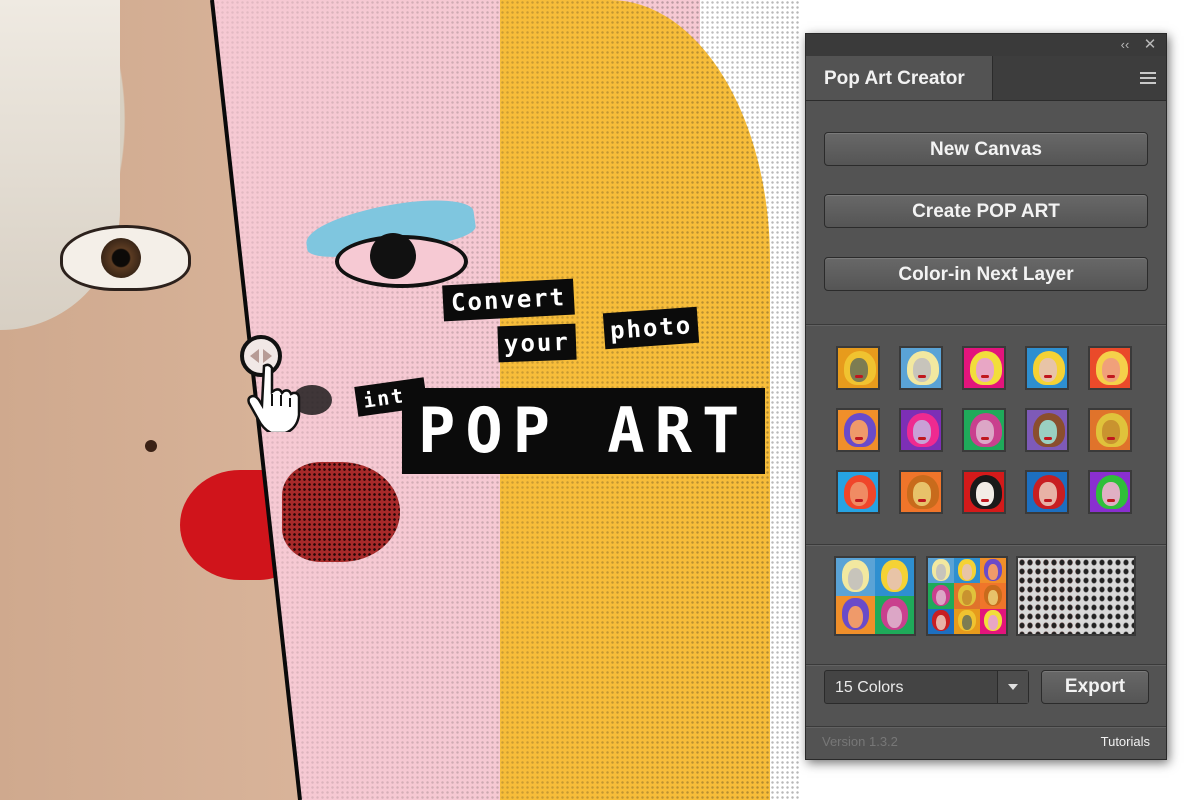 The height and width of the screenshot is (800, 1200). I want to click on layout-2x2-thumbnail, so click(875, 596).